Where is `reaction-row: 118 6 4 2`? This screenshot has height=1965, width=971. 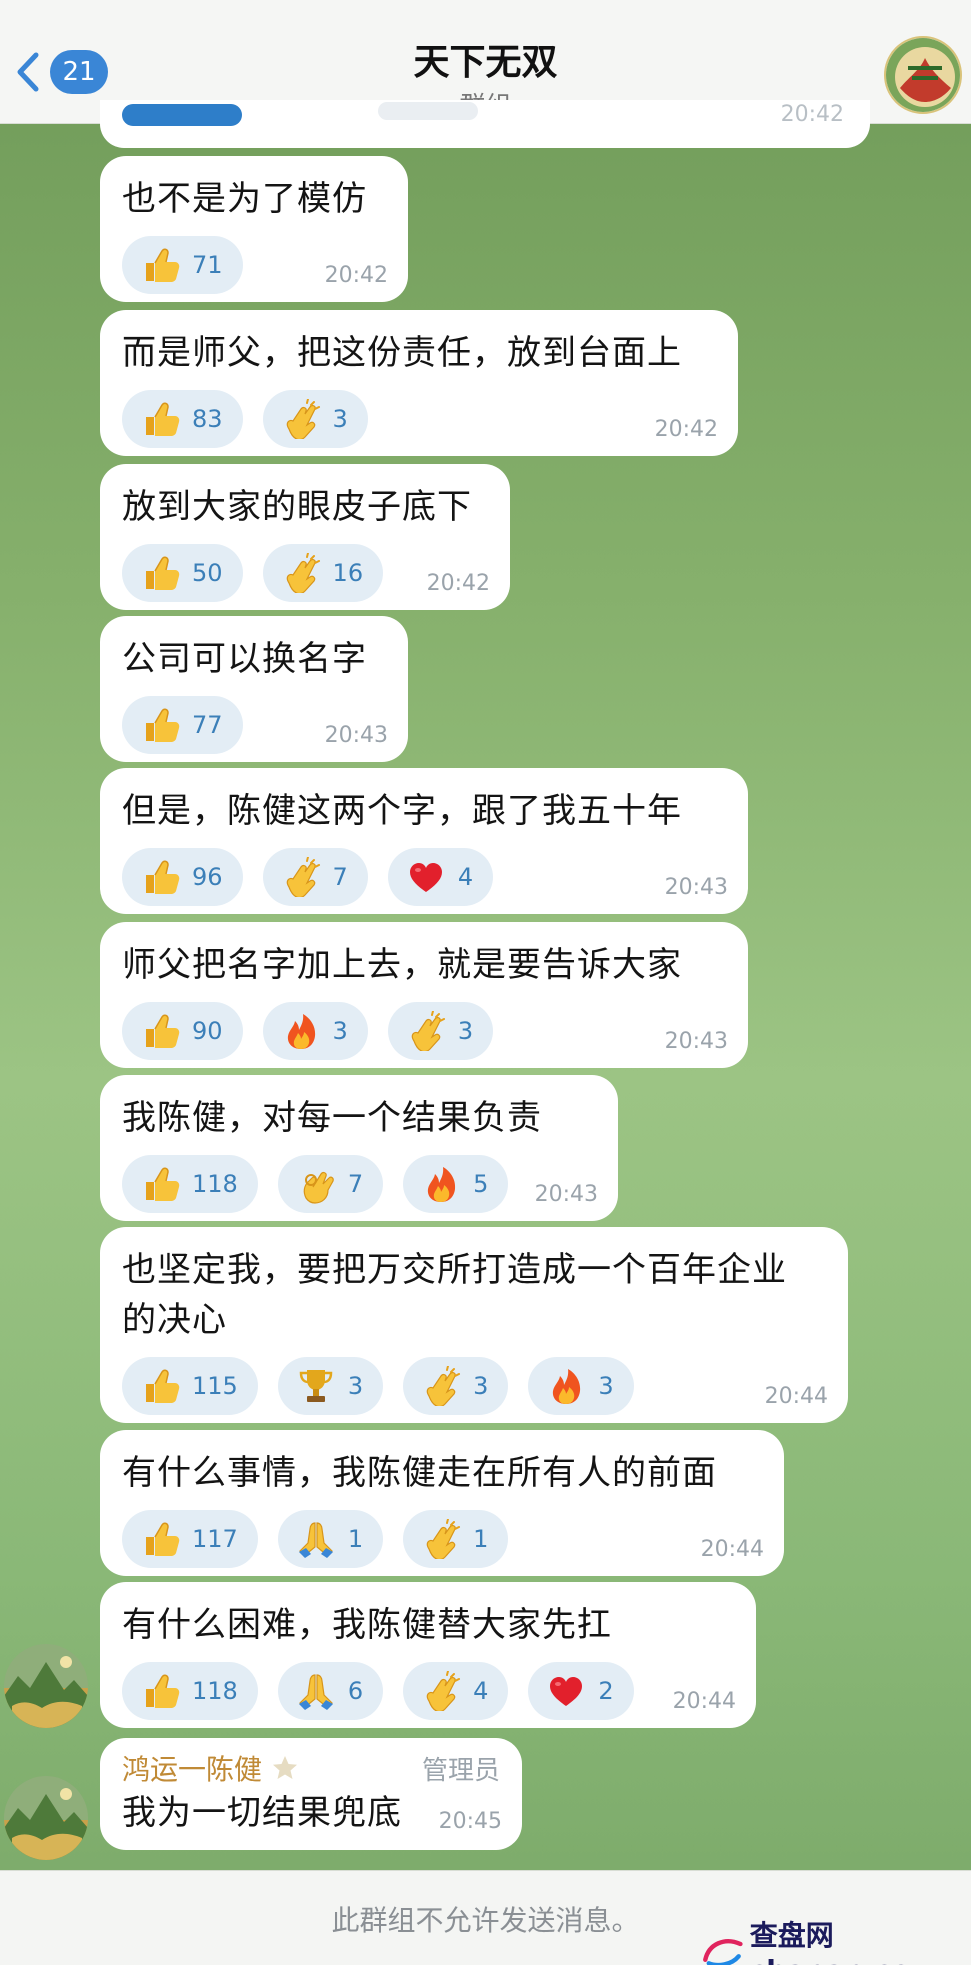 reaction-row: 118 6 4 2 is located at coordinates (428, 1691).